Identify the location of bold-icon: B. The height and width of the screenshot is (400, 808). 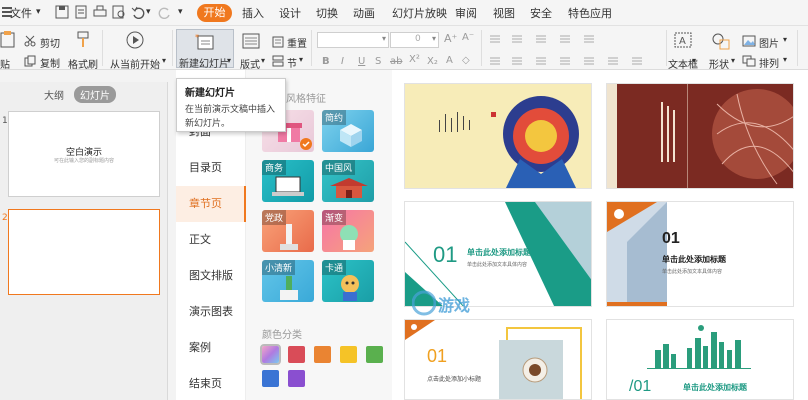
(326, 61).